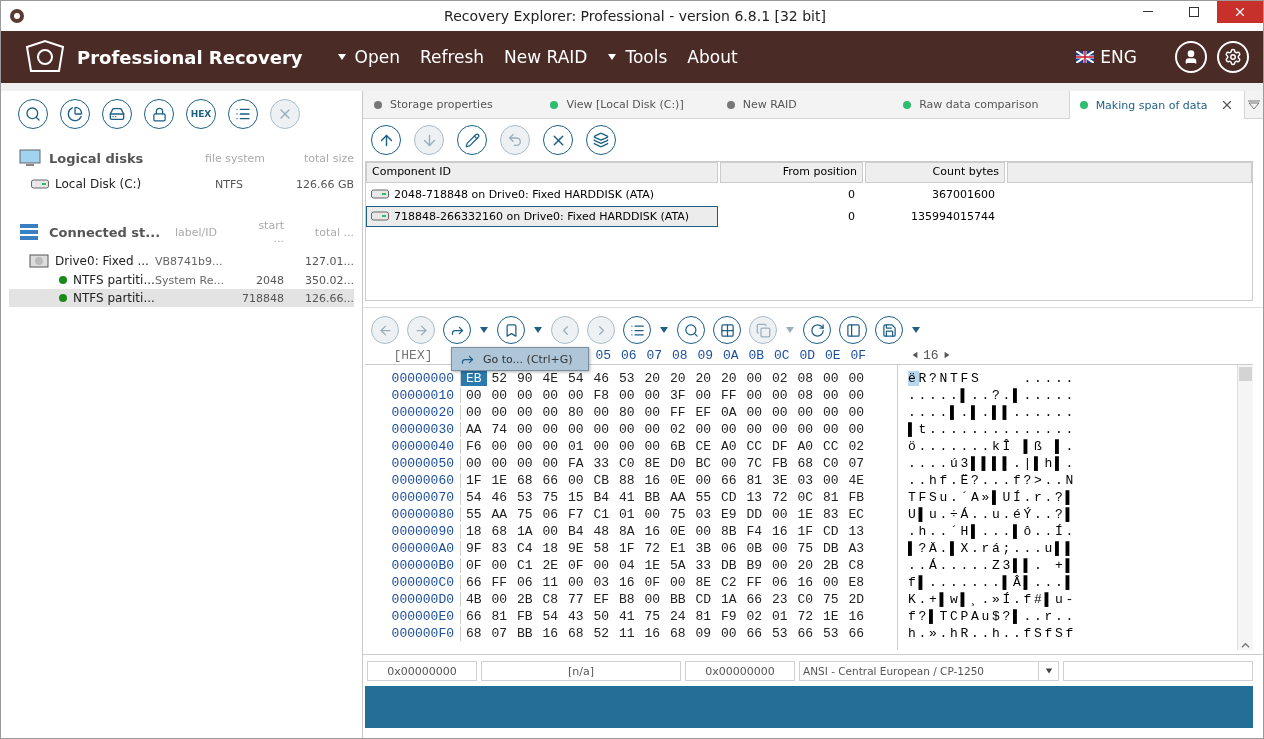 The height and width of the screenshot is (739, 1264). Describe the element at coordinates (386, 140) in the screenshot. I see `up-button` at that location.